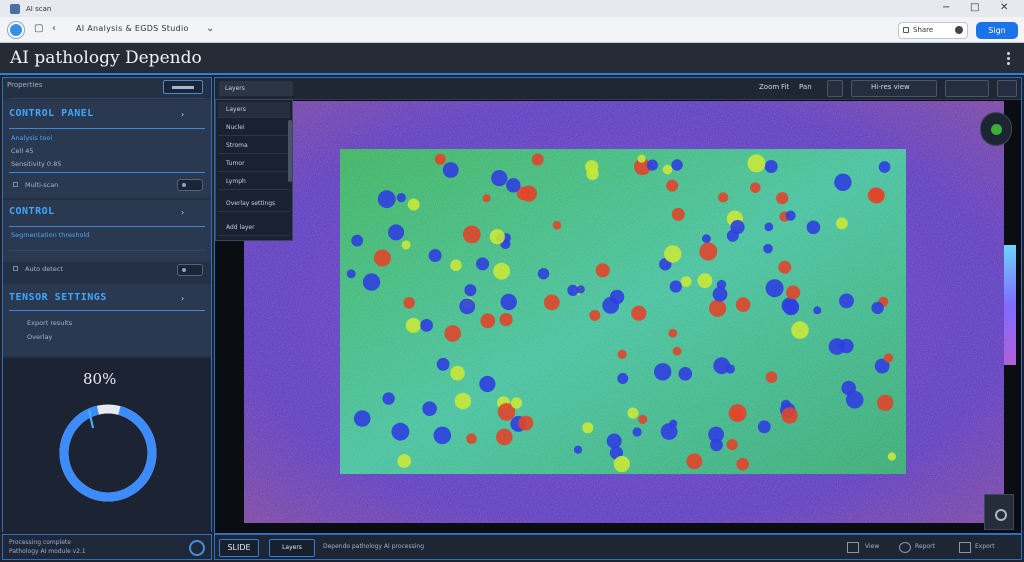 This screenshot has width=1024, height=562. I want to click on app-logo-icon, so click(16, 30).